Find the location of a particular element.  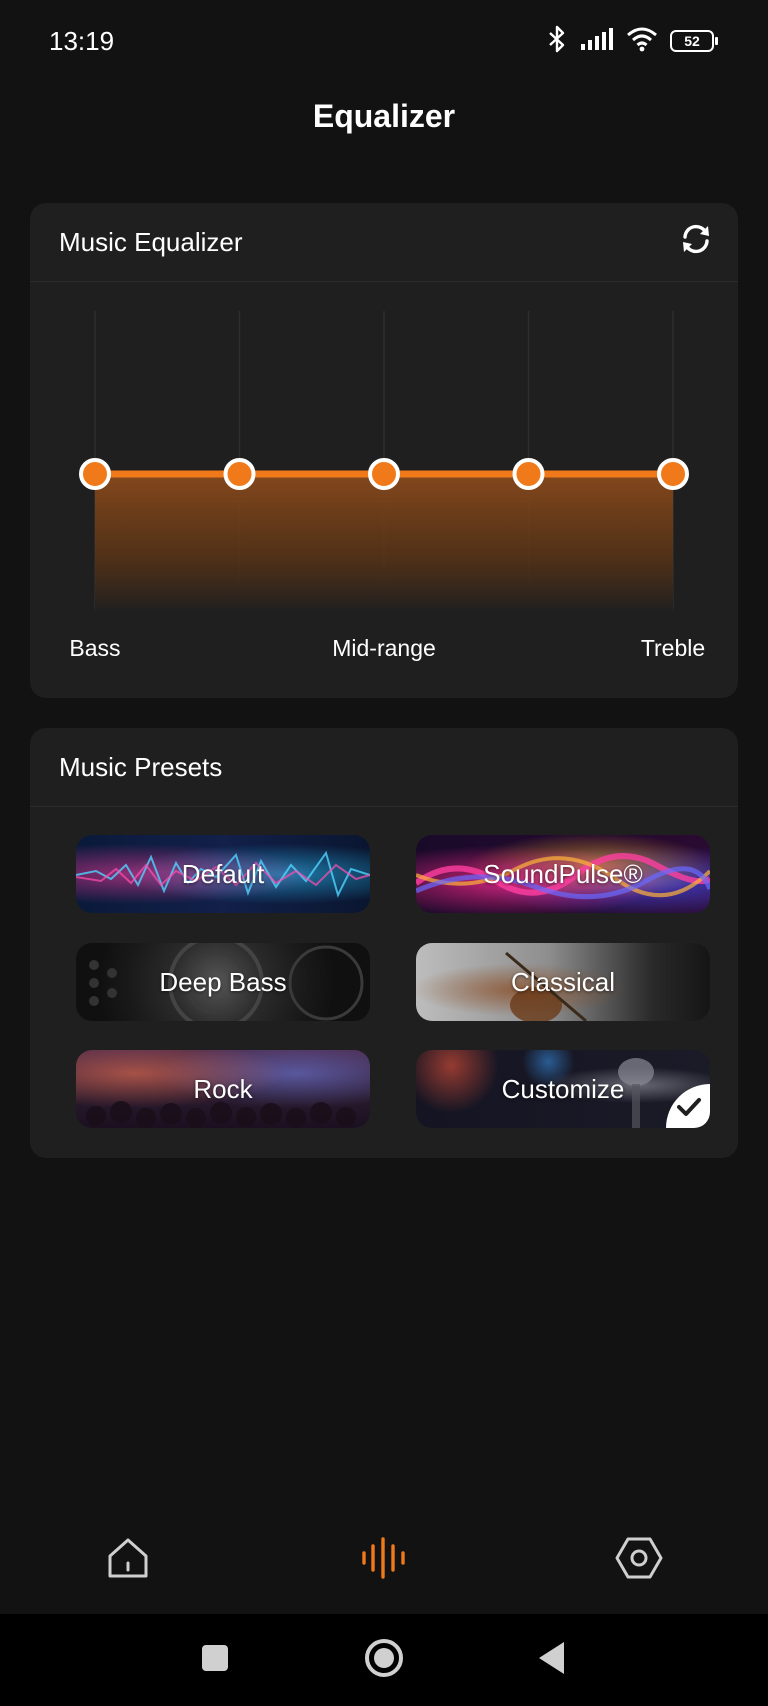

battery-level: 52 is located at coordinates (692, 41).